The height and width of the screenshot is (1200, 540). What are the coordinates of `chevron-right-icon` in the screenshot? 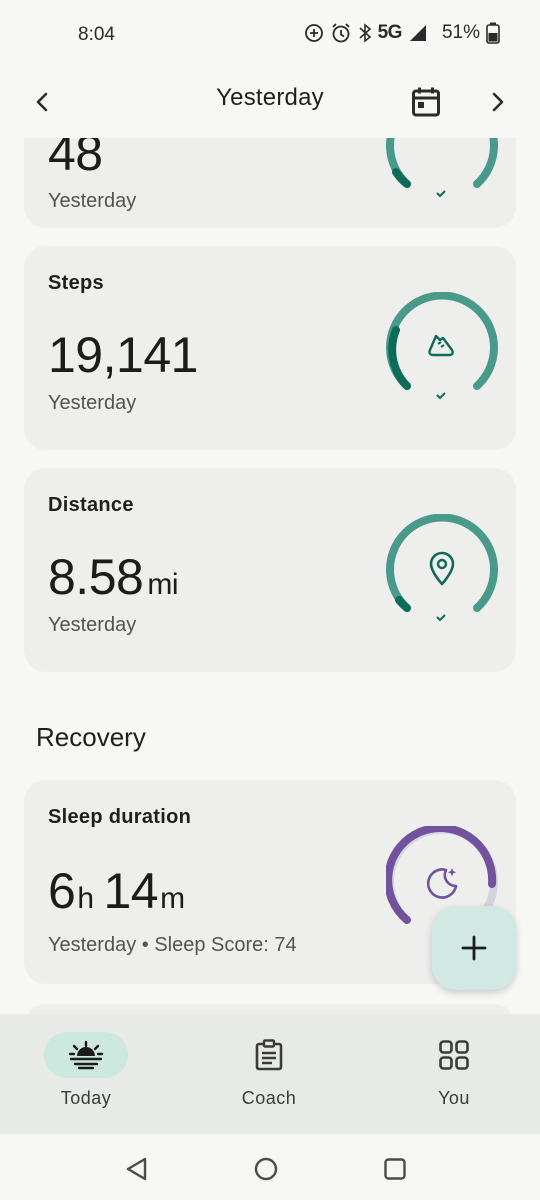 It's located at (498, 102).